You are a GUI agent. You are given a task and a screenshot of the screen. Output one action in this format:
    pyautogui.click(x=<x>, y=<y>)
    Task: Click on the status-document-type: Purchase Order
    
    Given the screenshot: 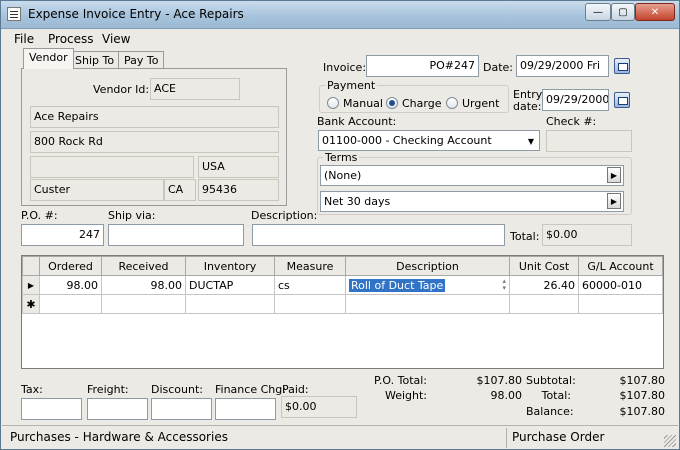 What is the action you would take?
    pyautogui.click(x=558, y=437)
    